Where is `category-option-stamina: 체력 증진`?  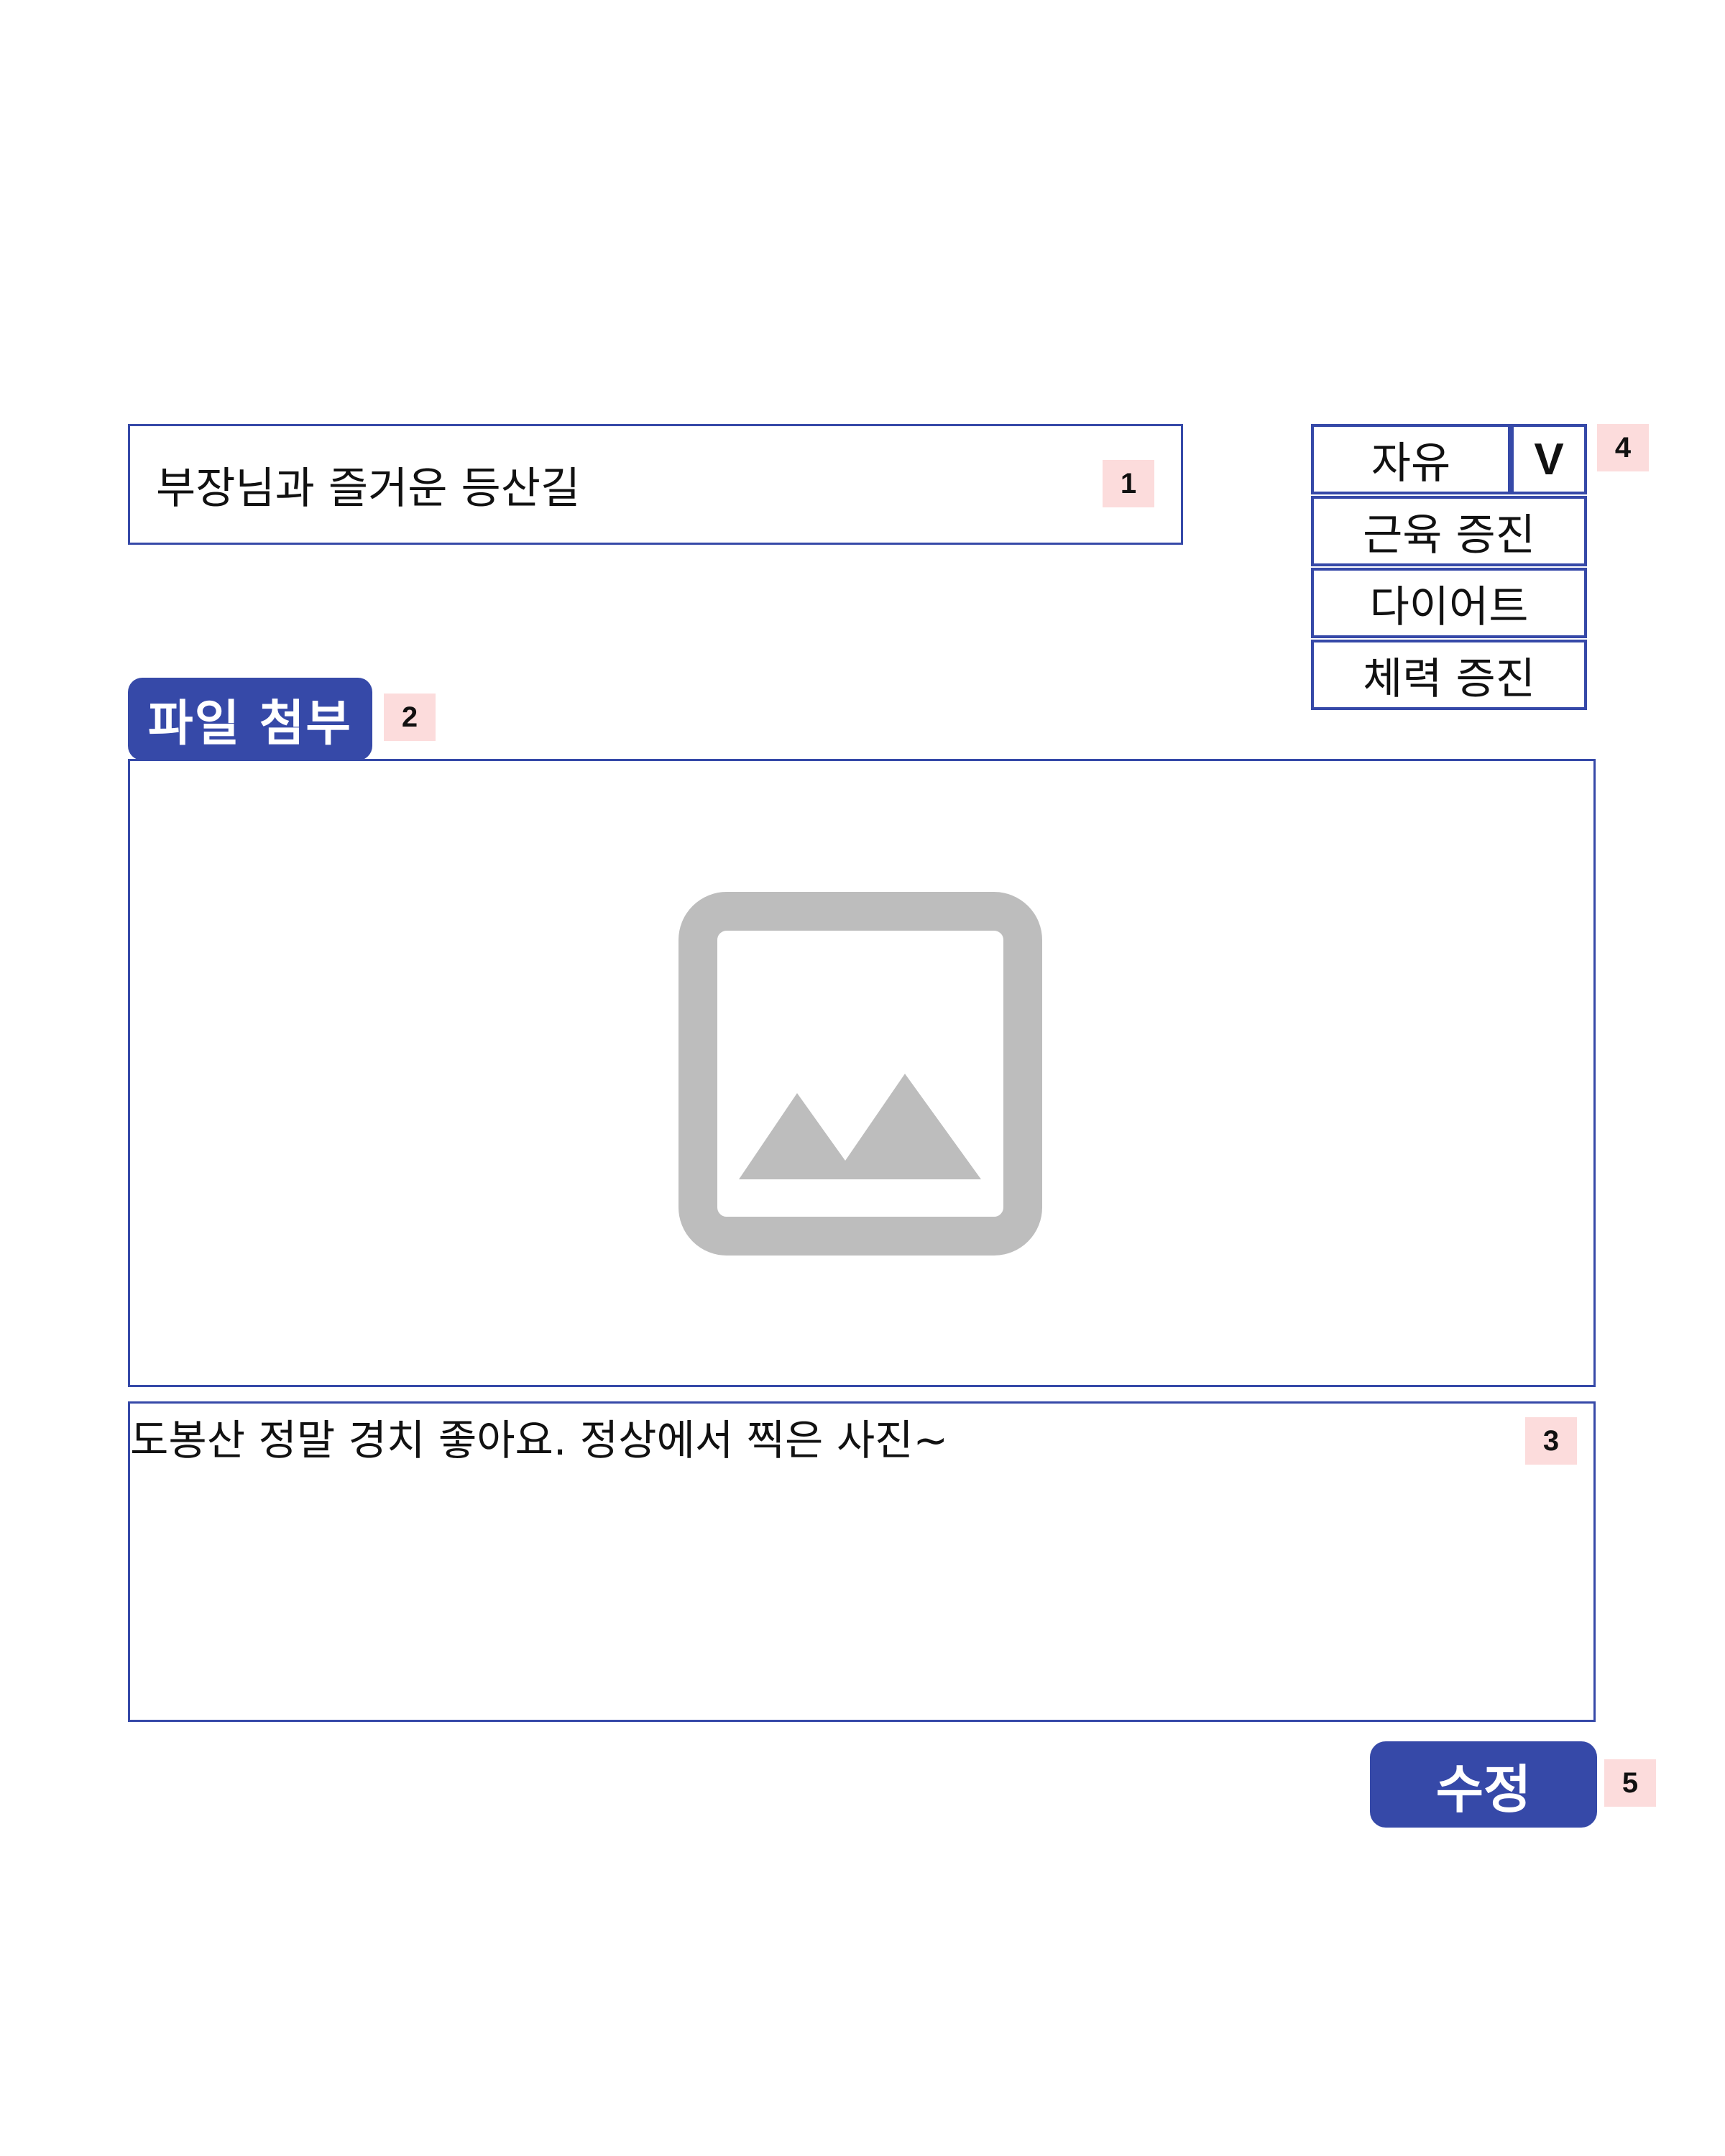
category-option-stamina: 체력 증진 is located at coordinates (1449, 675).